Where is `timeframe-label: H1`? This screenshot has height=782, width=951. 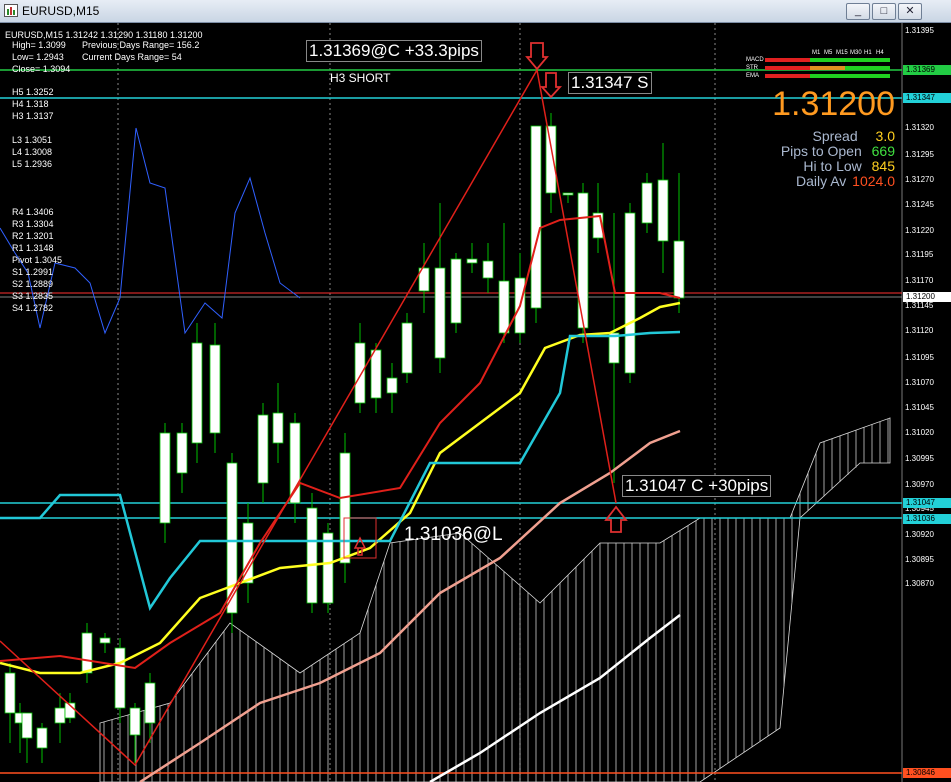 timeframe-label: H1 is located at coordinates (868, 53).